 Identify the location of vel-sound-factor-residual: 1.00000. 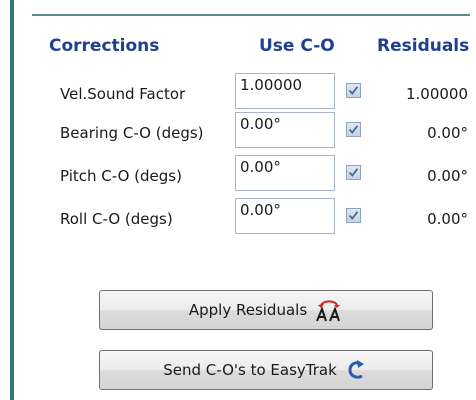
(436, 94).